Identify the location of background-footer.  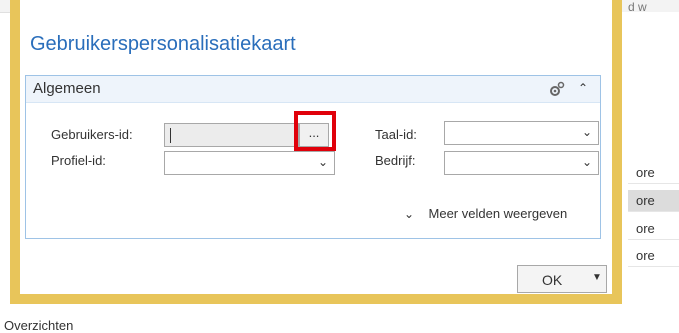
(339, 318).